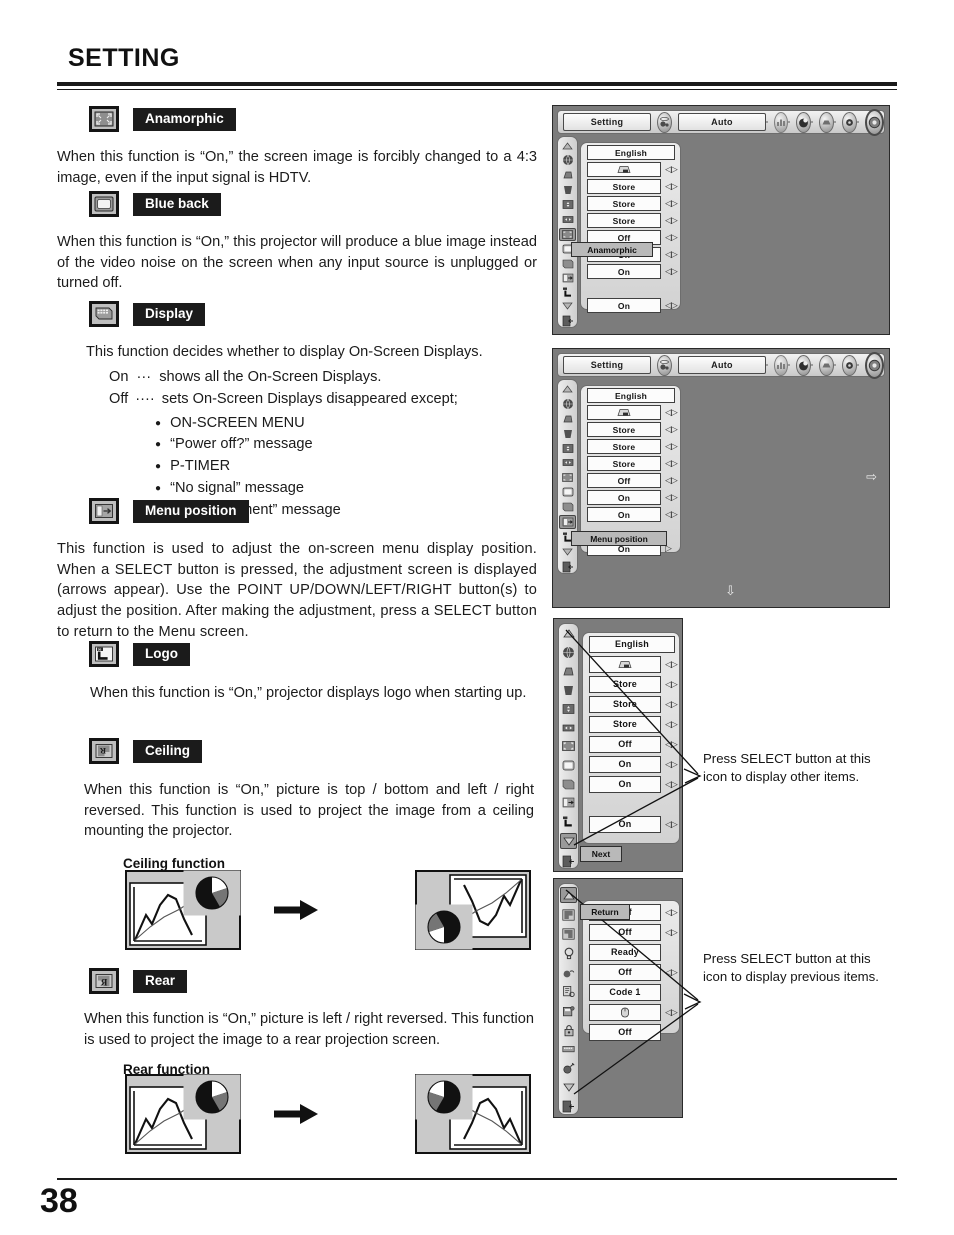 The width and height of the screenshot is (954, 1235). What do you see at coordinates (803, 365) in the screenshot?
I see `image-adjust-icon` at bounding box center [803, 365].